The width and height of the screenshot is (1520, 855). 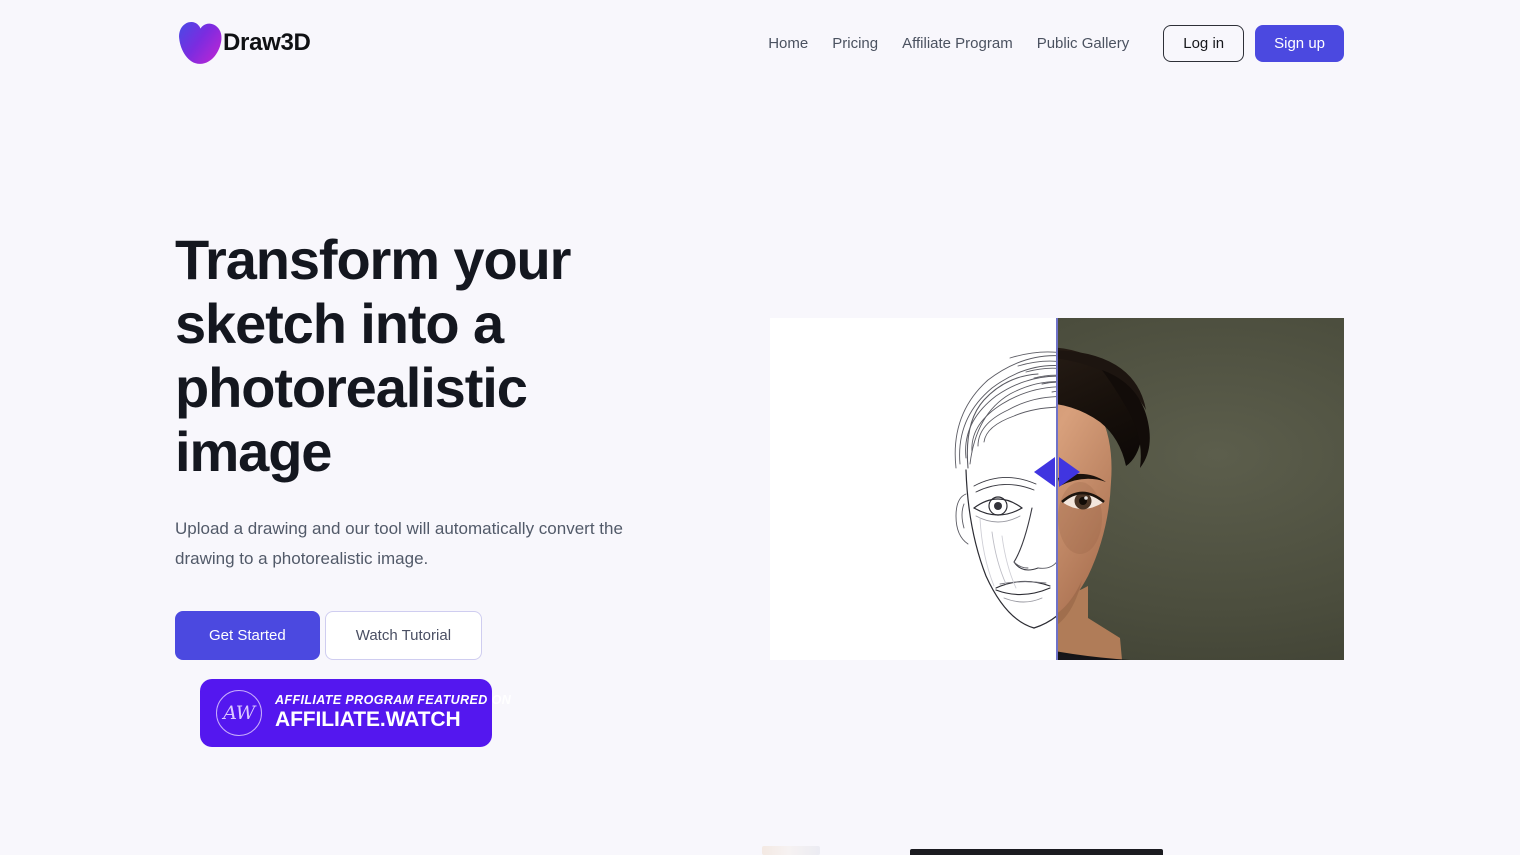 What do you see at coordinates (267, 42) in the screenshot?
I see `brand-name: Draw3D` at bounding box center [267, 42].